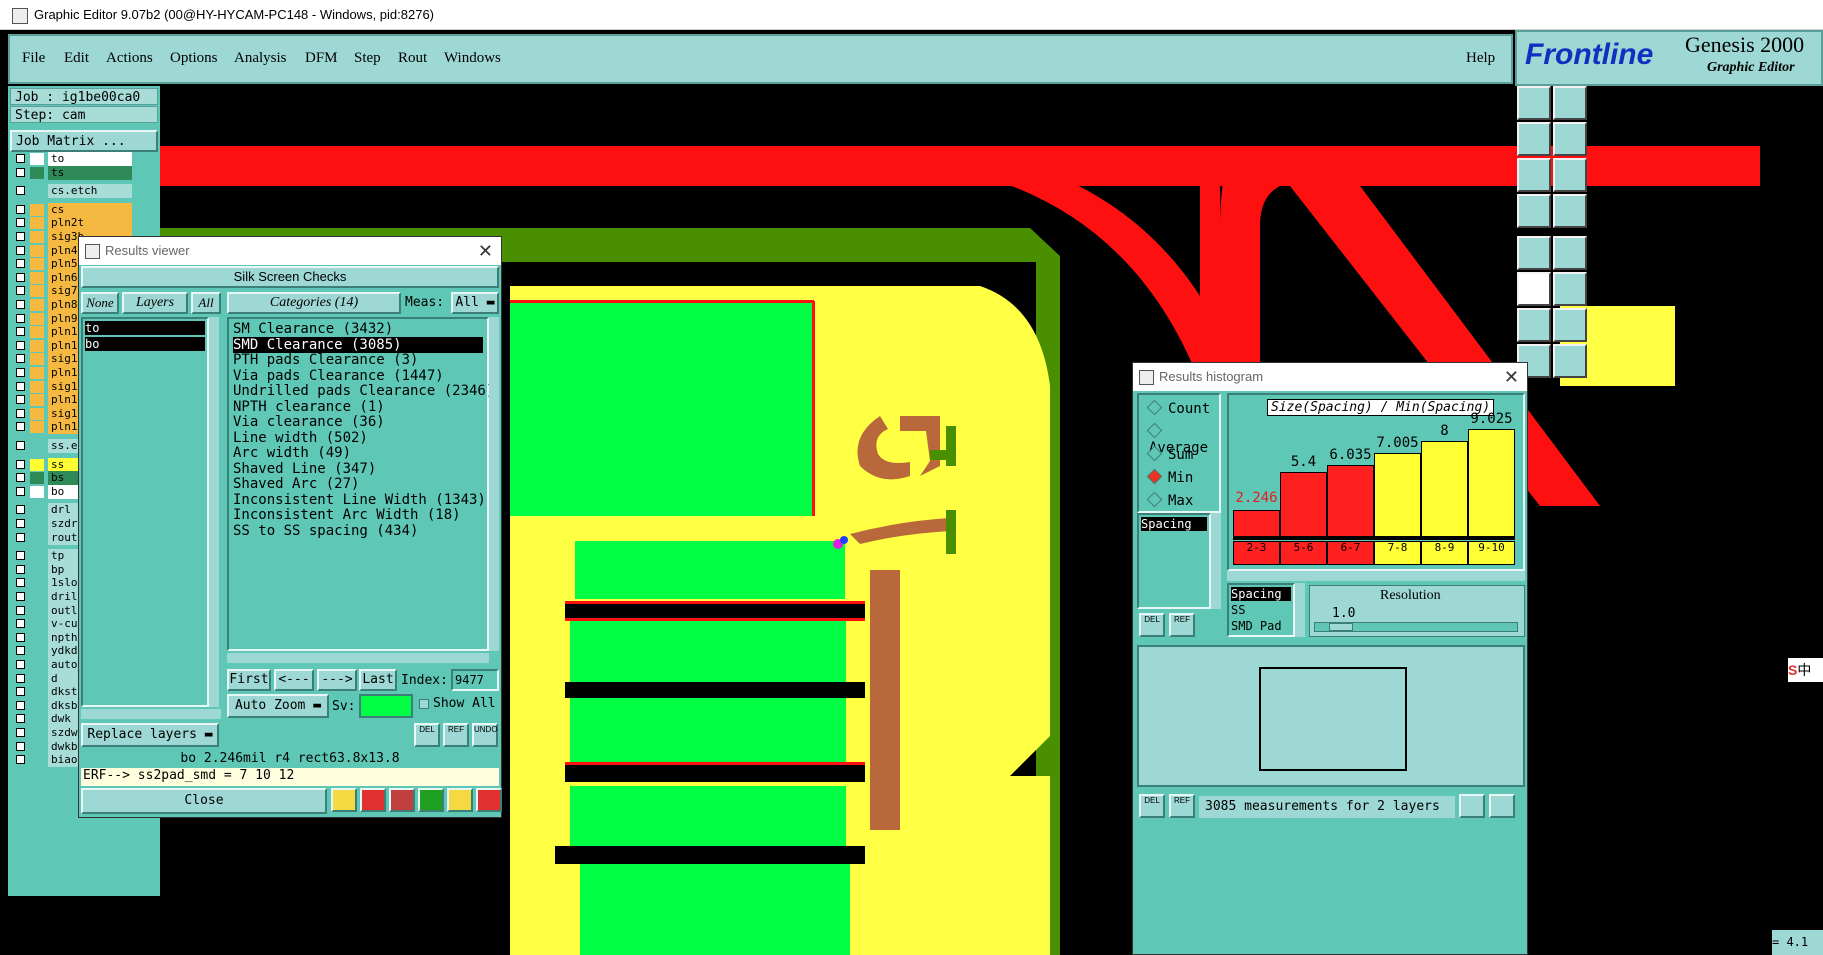  I want to click on type-scrollbar, so click(1300, 610).